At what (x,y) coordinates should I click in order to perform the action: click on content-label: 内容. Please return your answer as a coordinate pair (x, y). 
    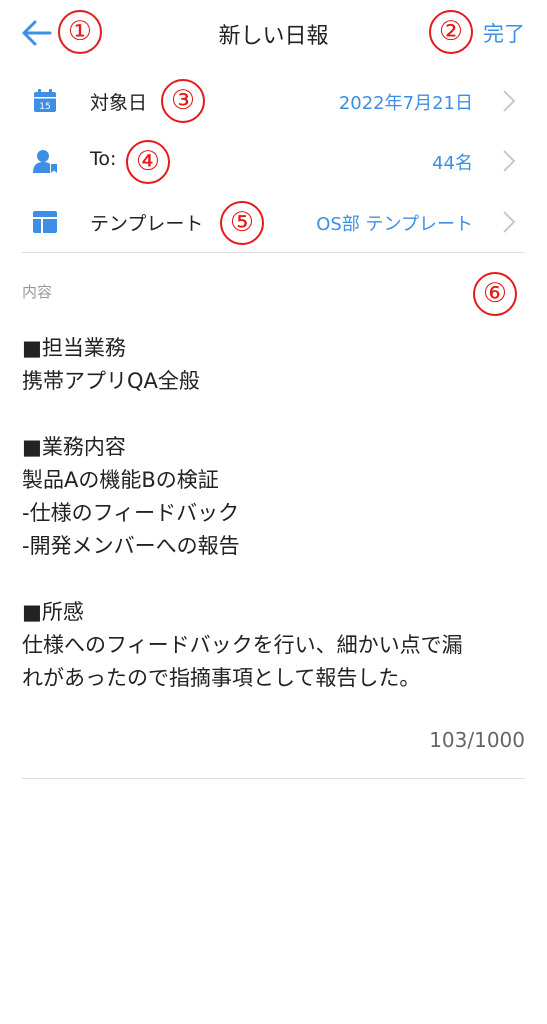
    Looking at the image, I should click on (37, 292).